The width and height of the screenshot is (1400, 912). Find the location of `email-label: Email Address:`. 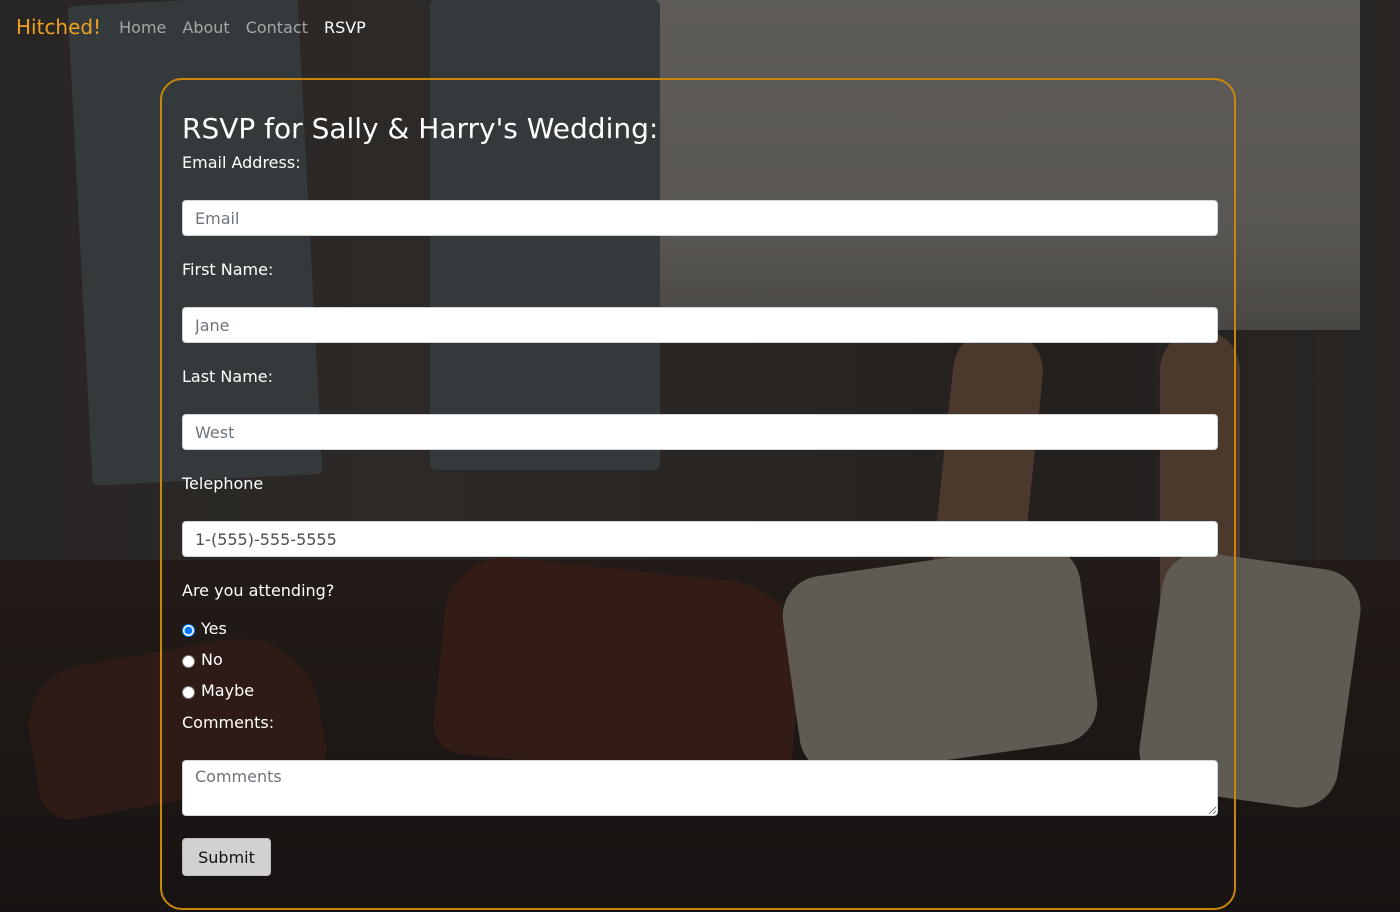

email-label: Email Address: is located at coordinates (241, 162).